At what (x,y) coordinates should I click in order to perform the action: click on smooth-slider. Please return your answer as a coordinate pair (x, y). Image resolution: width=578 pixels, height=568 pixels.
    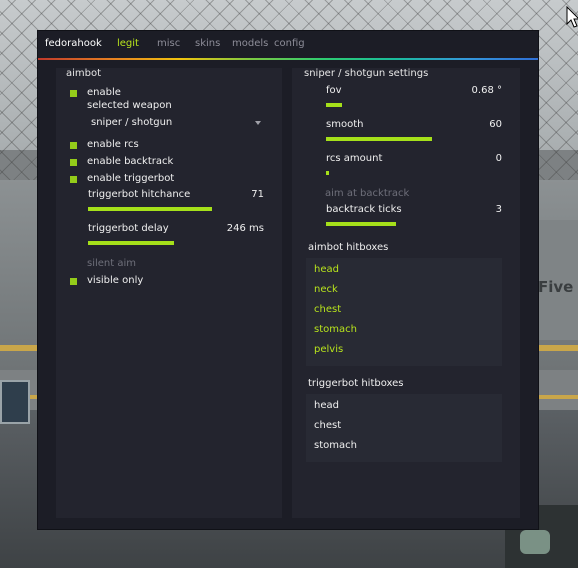
    Looking at the image, I should click on (414, 139).